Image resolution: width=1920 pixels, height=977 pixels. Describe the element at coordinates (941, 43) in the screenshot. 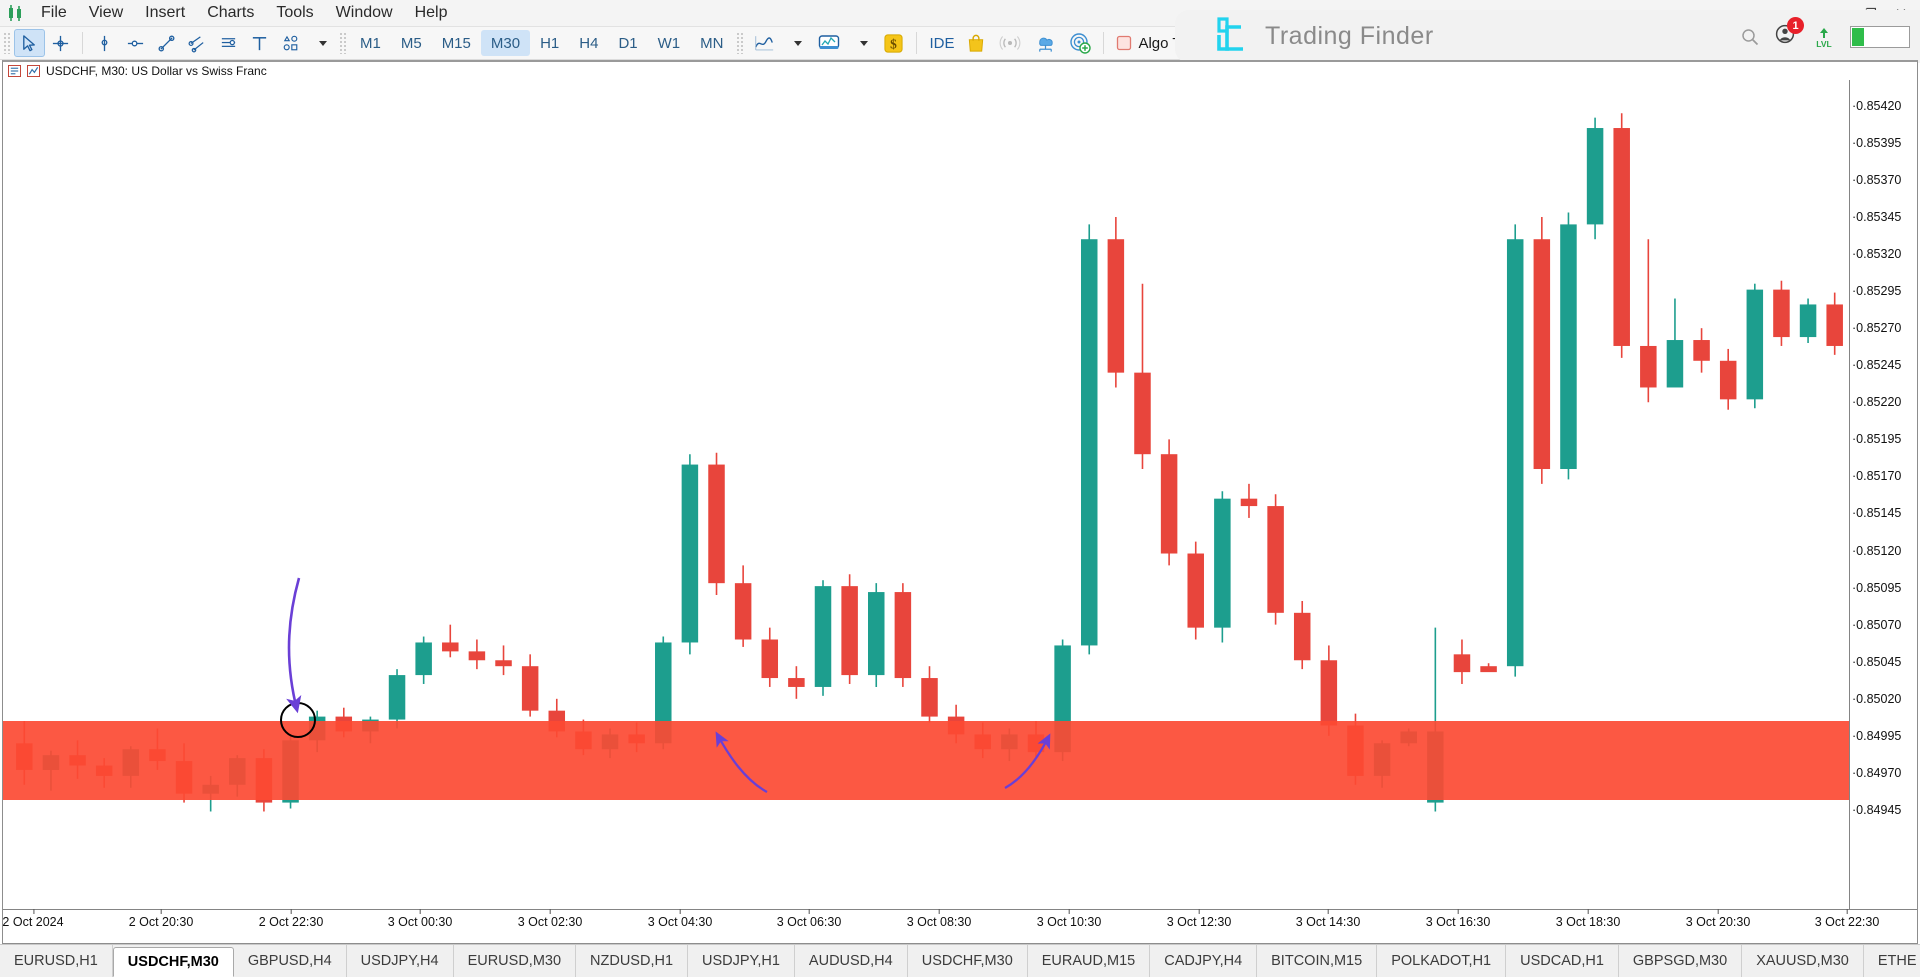

I see `ide-button: IDE` at that location.